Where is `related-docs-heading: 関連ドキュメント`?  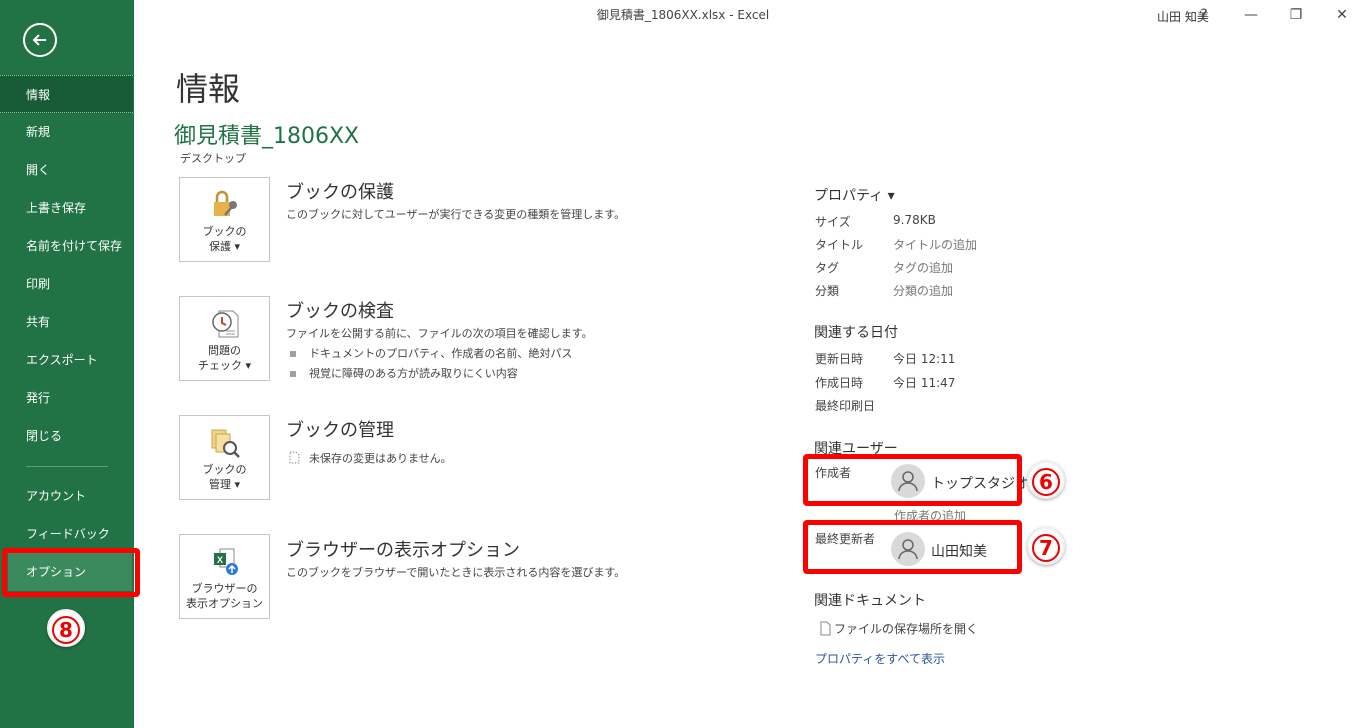
related-docs-heading: 関連ドキュメント is located at coordinates (870, 601).